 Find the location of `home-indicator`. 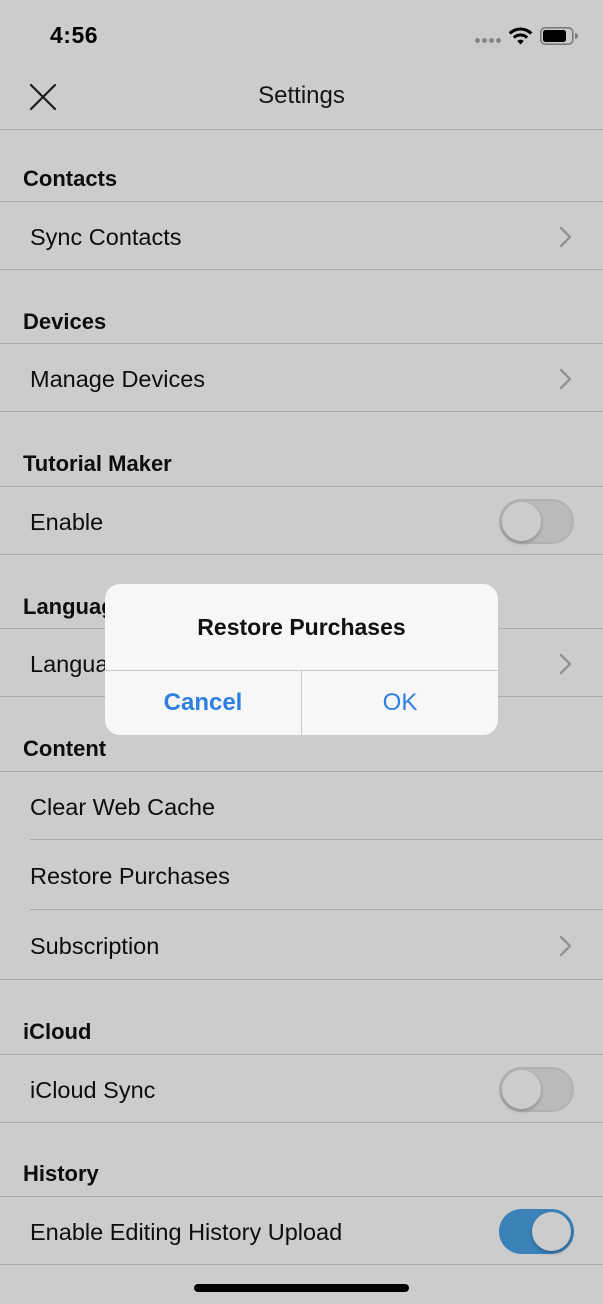

home-indicator is located at coordinates (301, 1288).